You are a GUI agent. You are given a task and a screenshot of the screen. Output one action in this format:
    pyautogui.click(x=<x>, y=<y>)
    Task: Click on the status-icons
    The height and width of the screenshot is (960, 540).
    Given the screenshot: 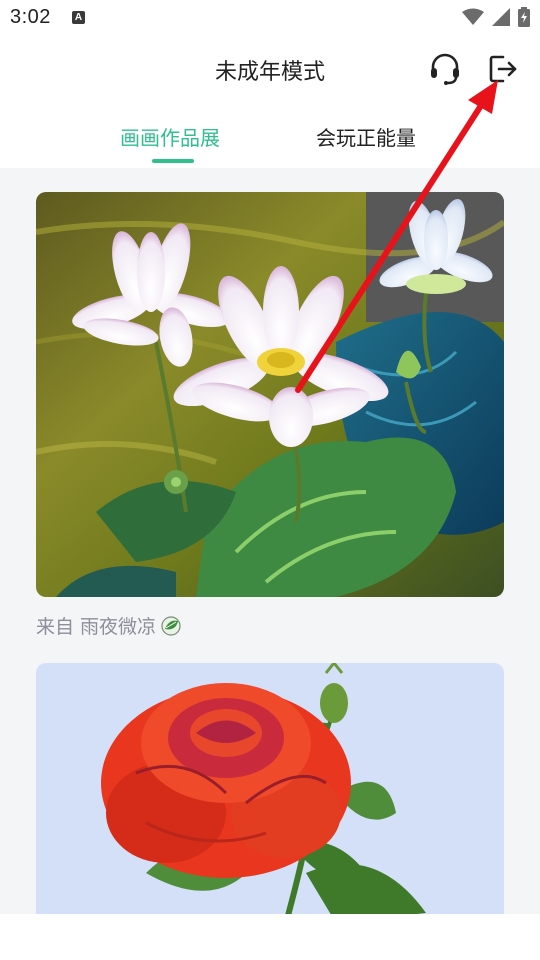 What is the action you would take?
    pyautogui.click(x=496, y=17)
    